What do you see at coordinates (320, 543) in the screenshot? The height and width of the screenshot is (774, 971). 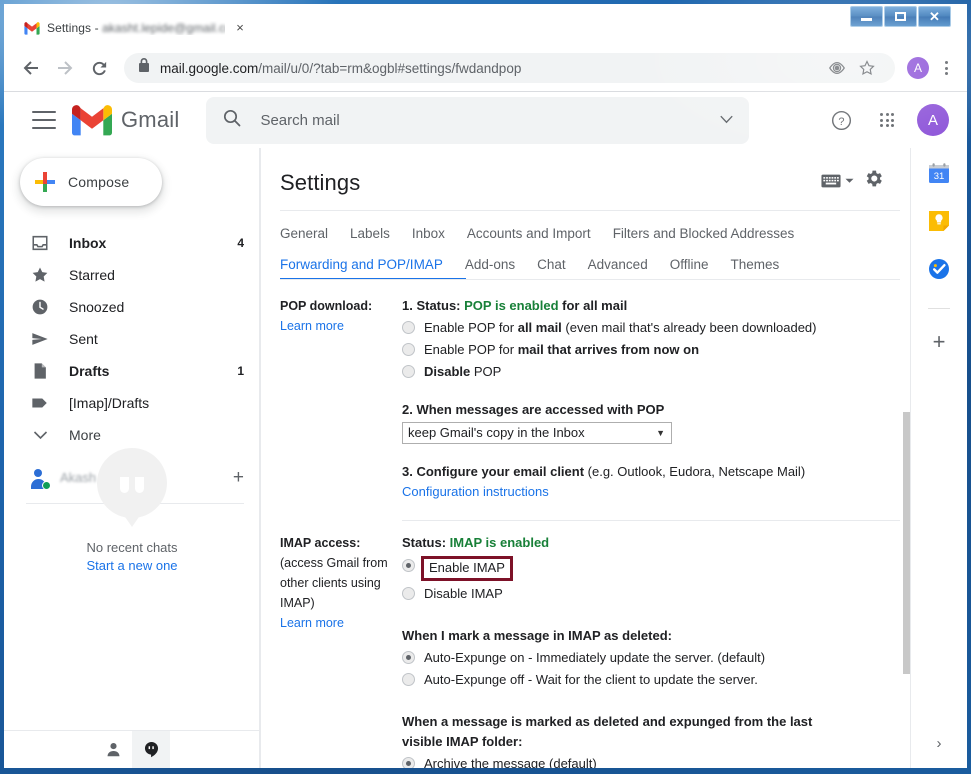 I see `imap-label: IMAP access:` at bounding box center [320, 543].